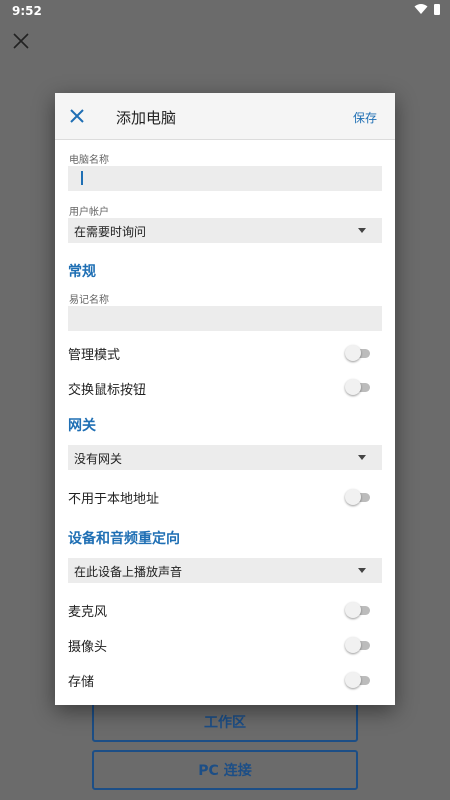 This screenshot has height=800, width=450. What do you see at coordinates (225, 770) in the screenshot?
I see `pc-connect-button: PC 连接` at bounding box center [225, 770].